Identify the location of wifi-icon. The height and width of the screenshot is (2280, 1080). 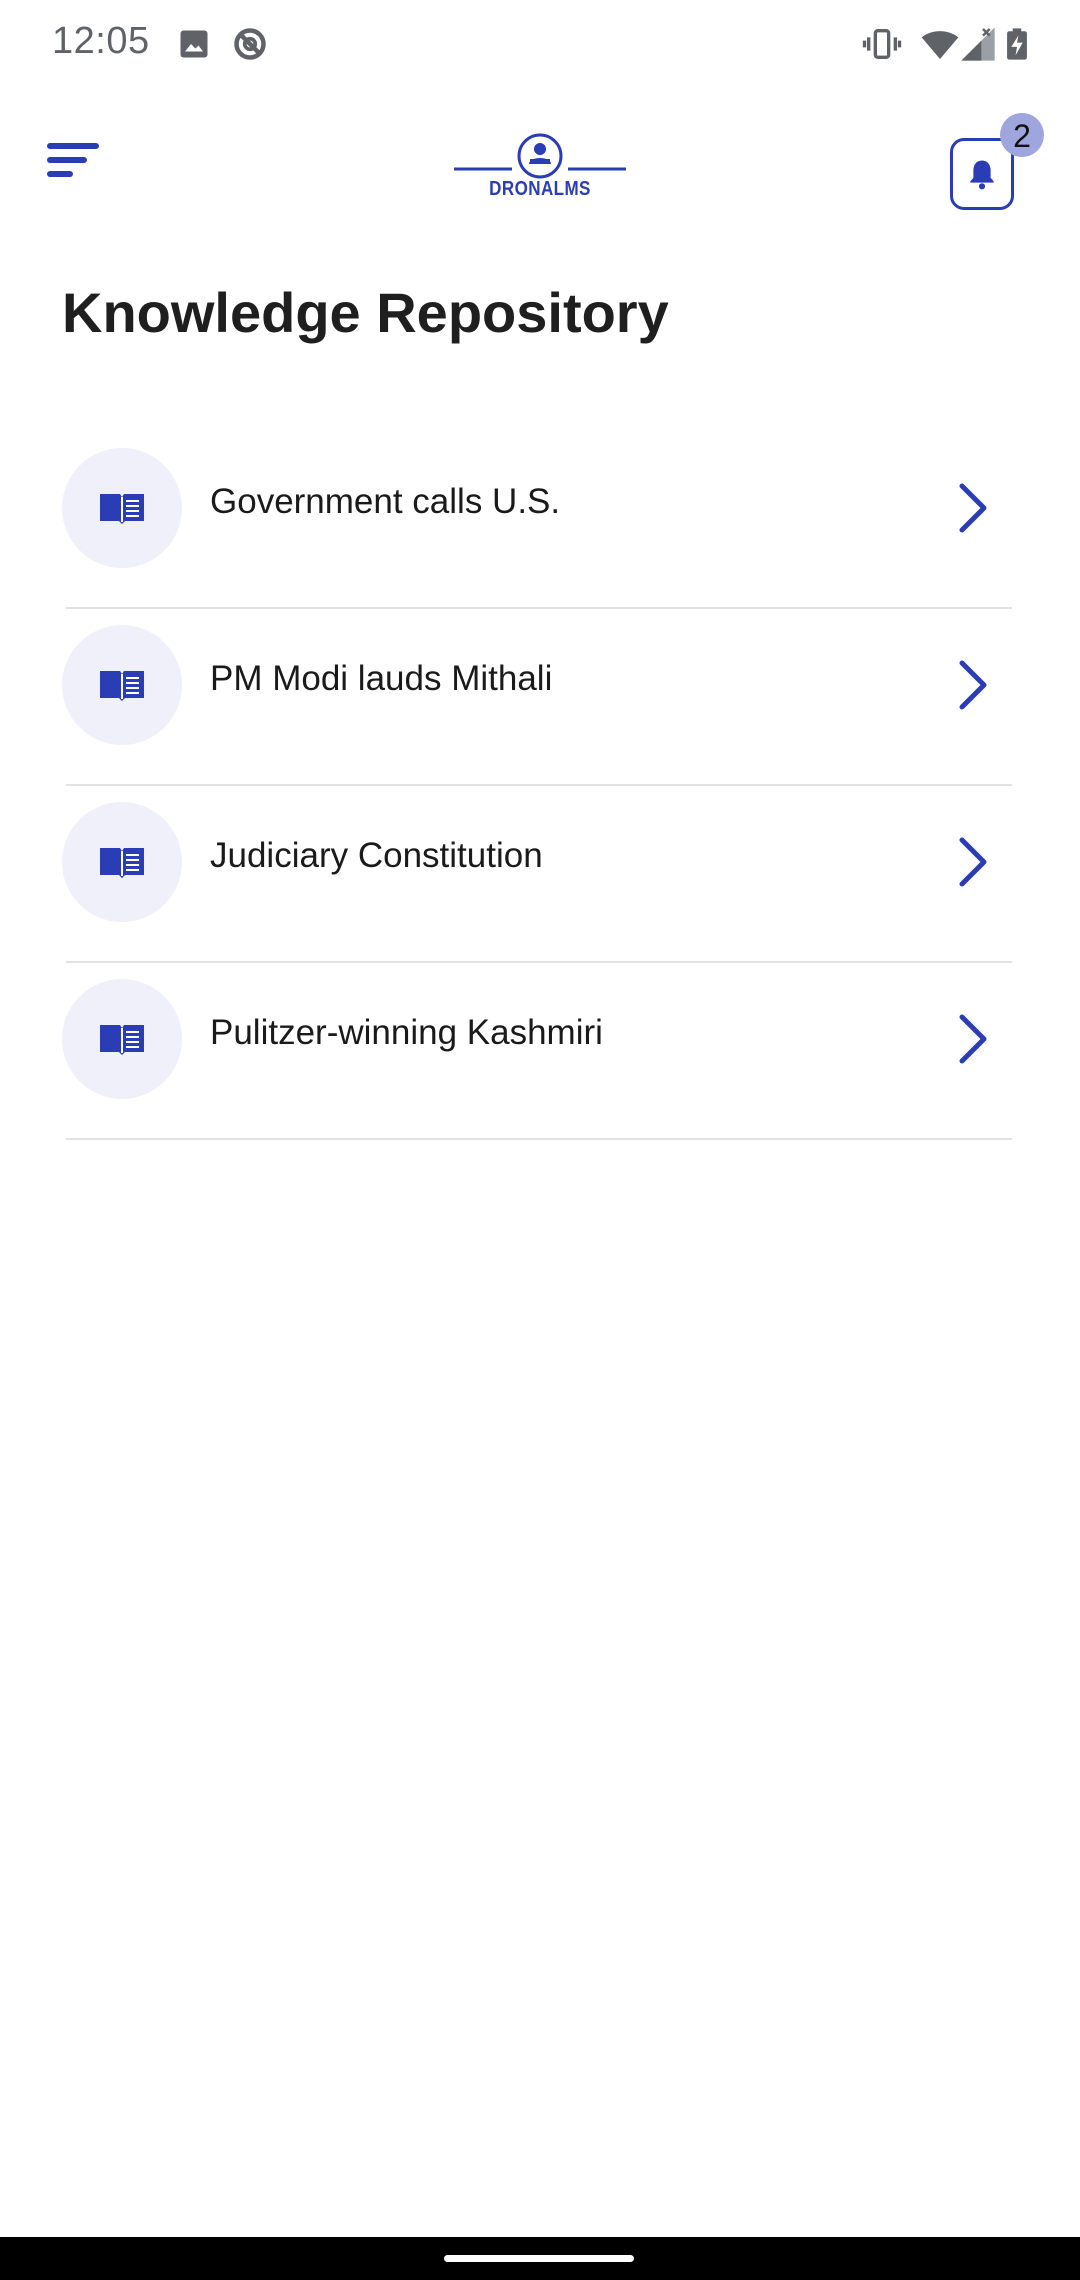
(940, 45).